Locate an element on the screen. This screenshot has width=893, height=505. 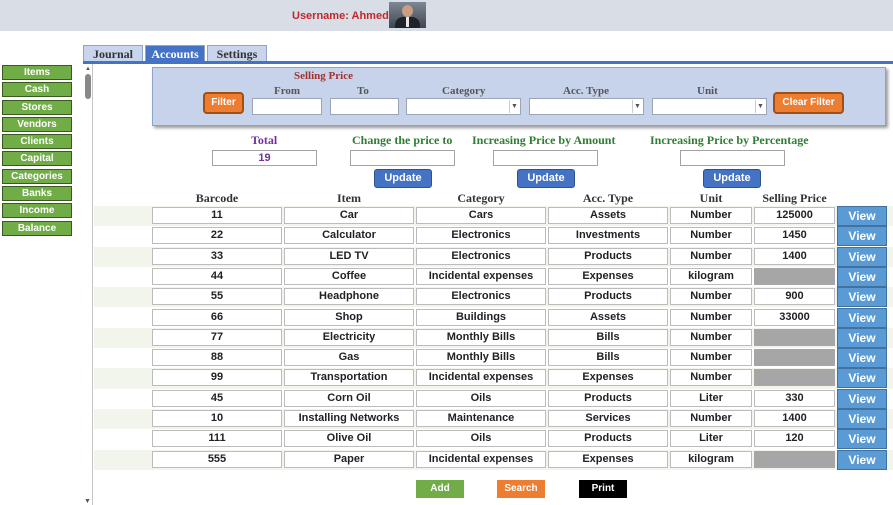
sidebar-item-categories: Categories is located at coordinates (37, 176).